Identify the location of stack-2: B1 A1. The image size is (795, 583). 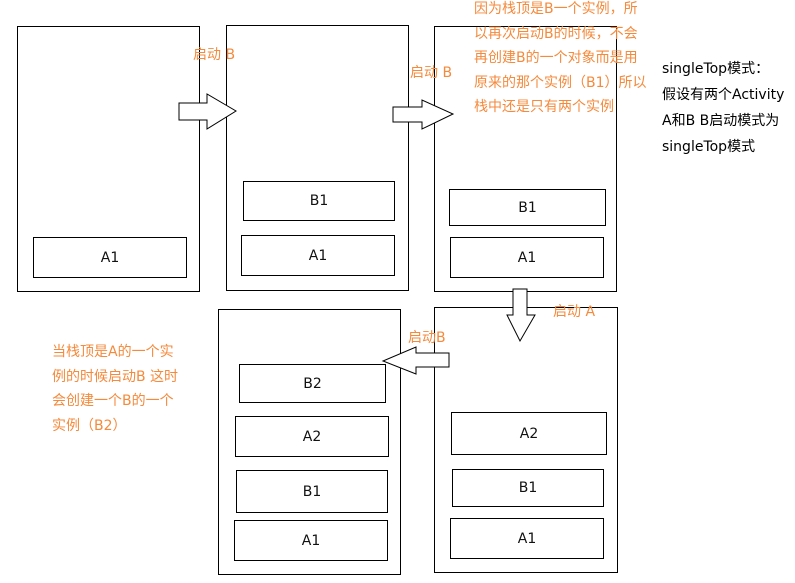
(317, 158).